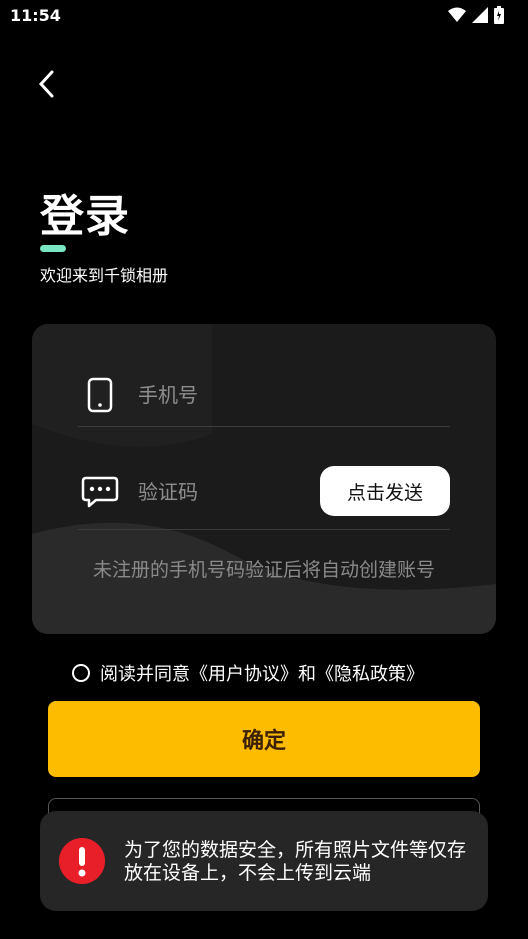 Image resolution: width=528 pixels, height=939 pixels. I want to click on register-hint: 未注册的手机号码验证后将自动创建账号, so click(263, 570).